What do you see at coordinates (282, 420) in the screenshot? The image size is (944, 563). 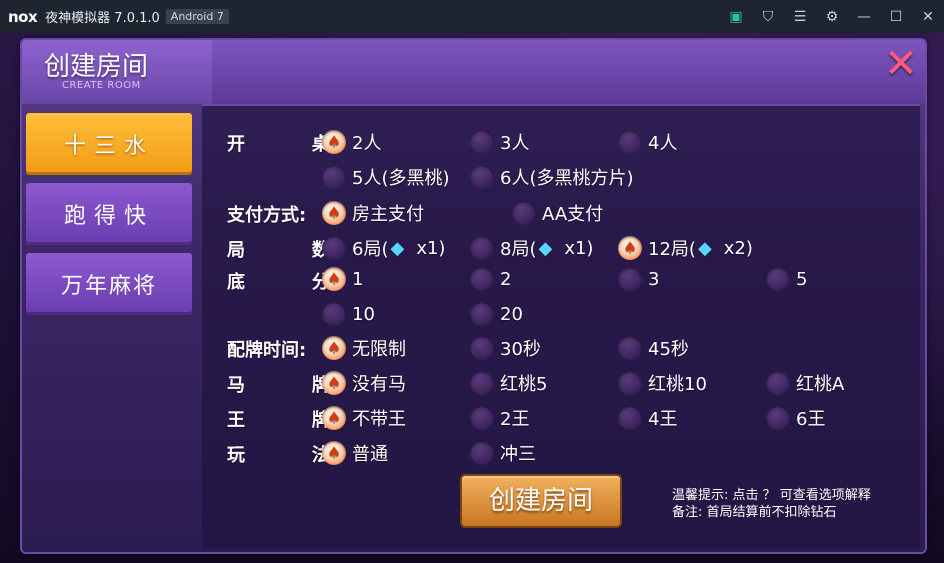 I see `joker-label: 王牌:` at bounding box center [282, 420].